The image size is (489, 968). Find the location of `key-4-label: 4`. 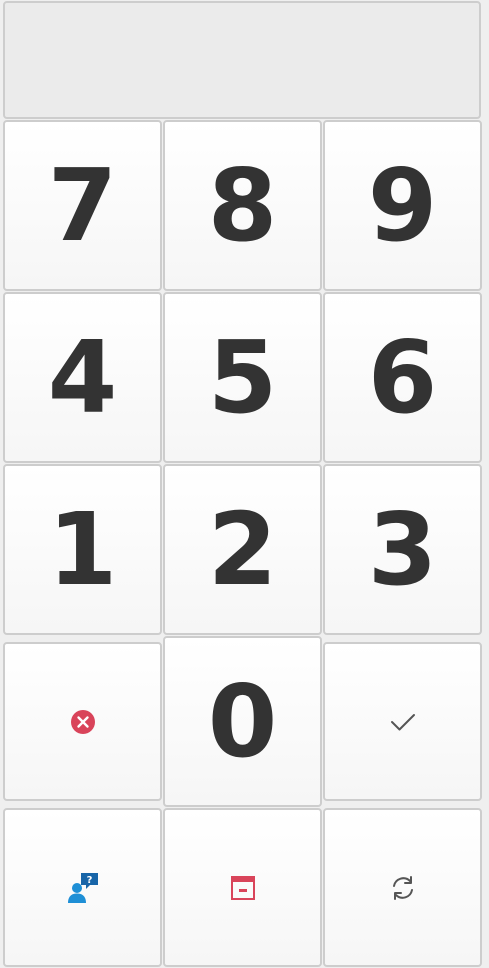

key-4-label: 4 is located at coordinates (82, 377).